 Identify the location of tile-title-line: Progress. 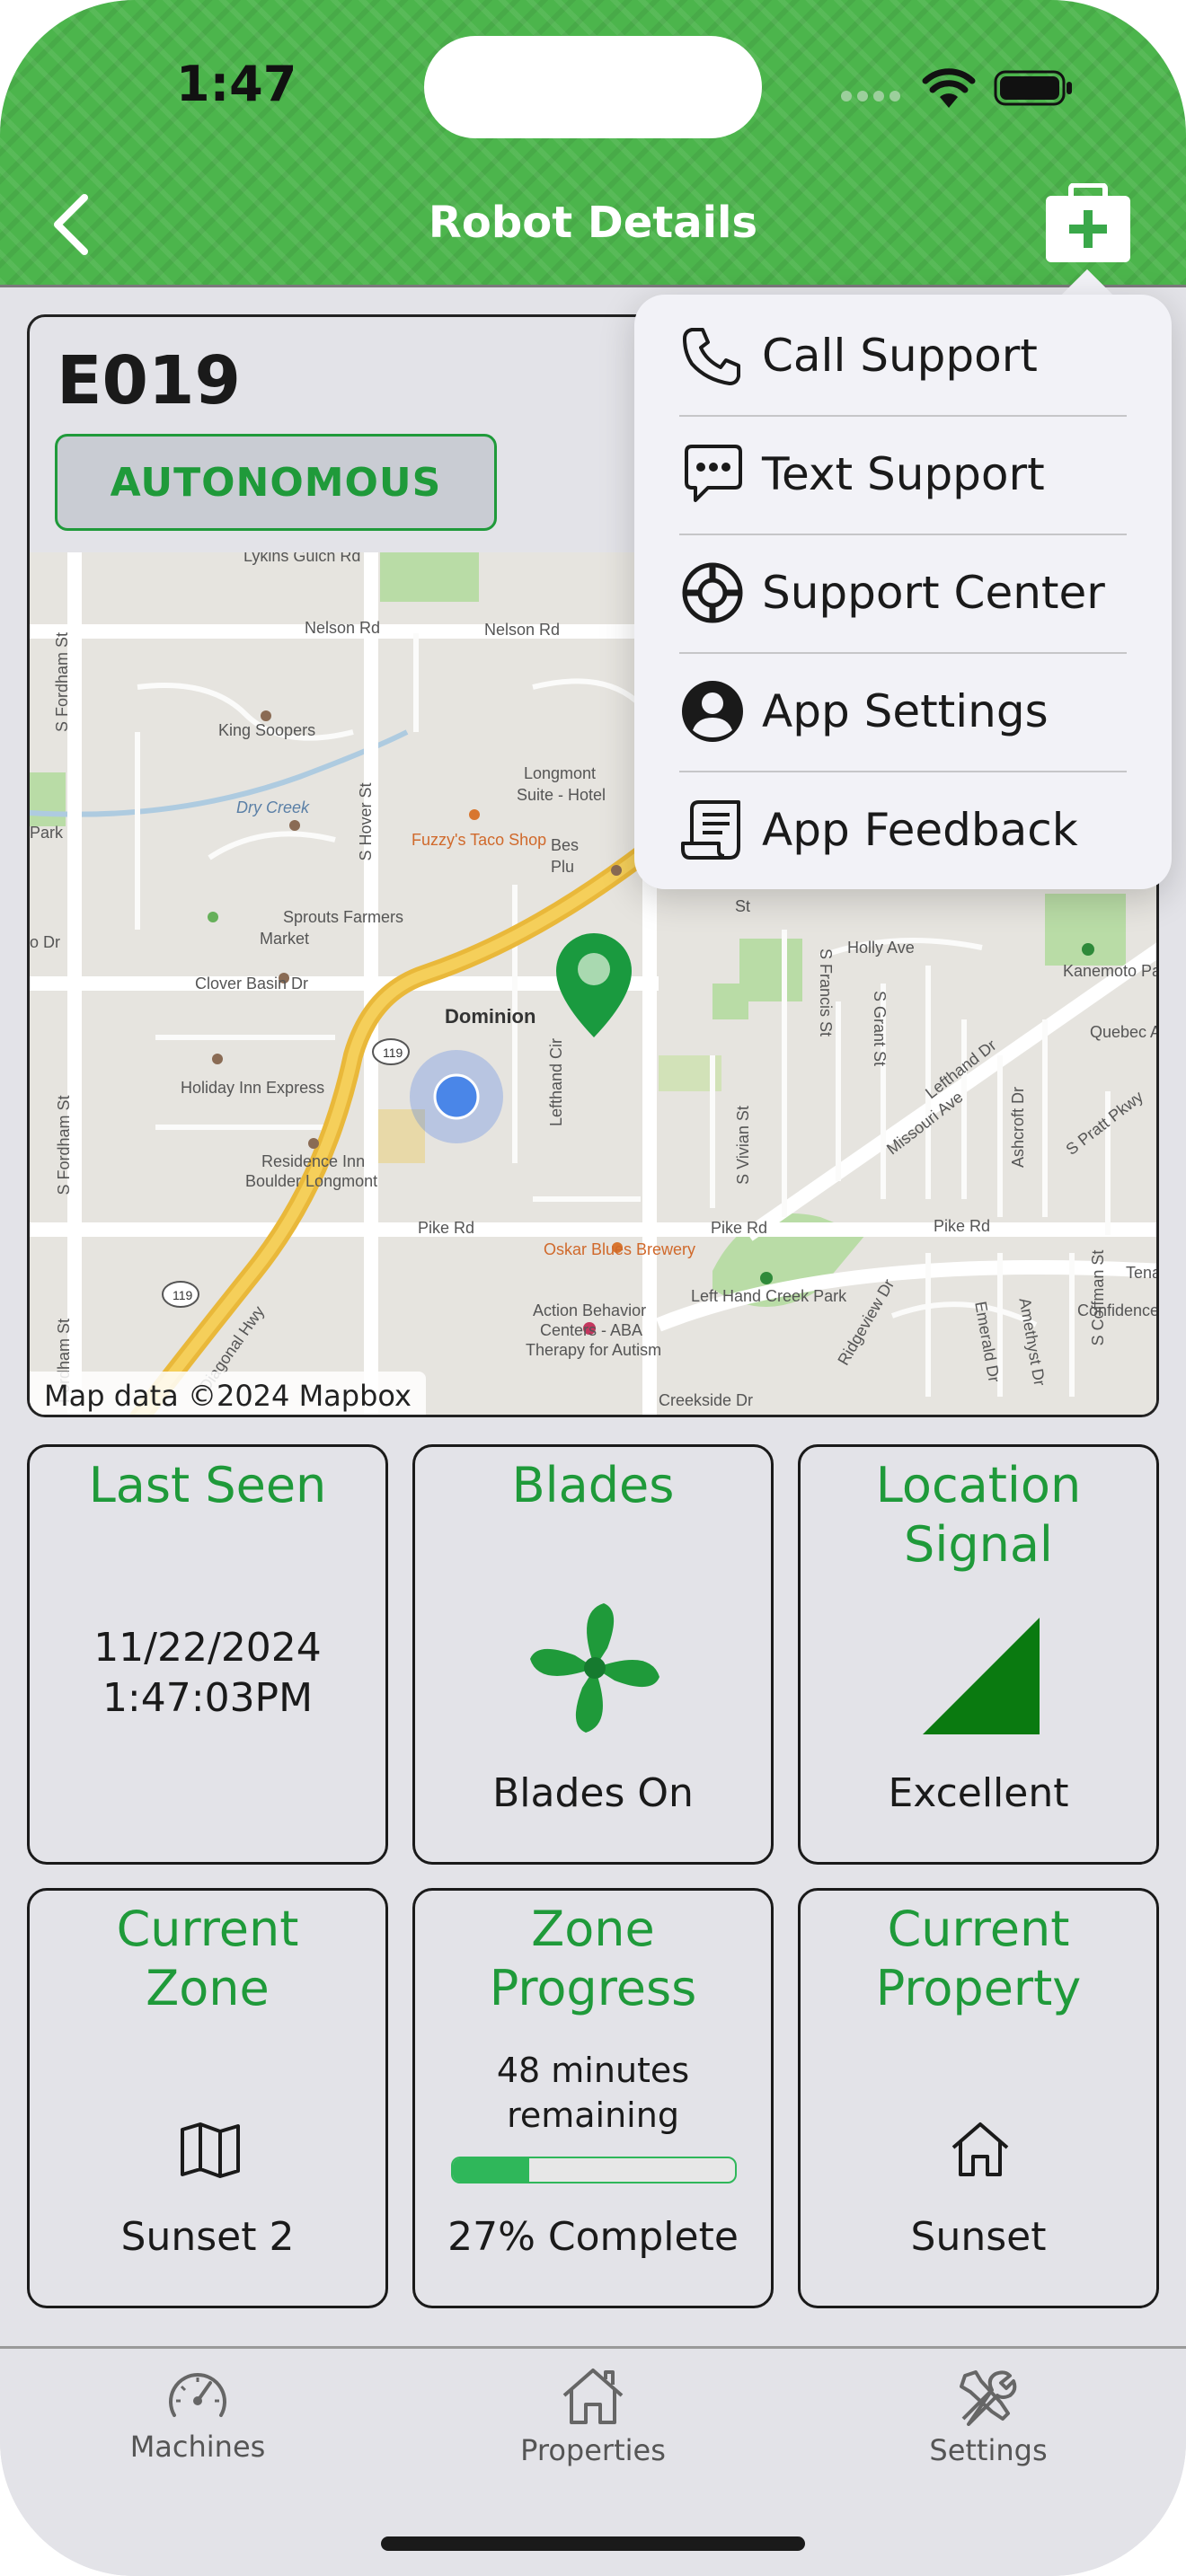
(593, 1988).